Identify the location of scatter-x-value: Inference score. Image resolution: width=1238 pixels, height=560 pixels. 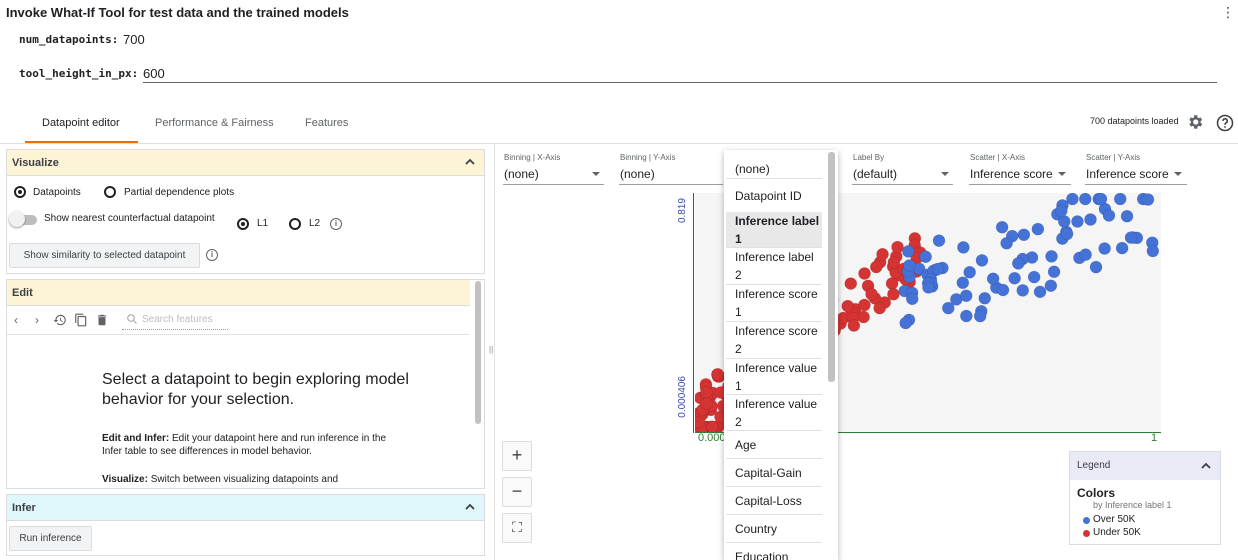
(1011, 174).